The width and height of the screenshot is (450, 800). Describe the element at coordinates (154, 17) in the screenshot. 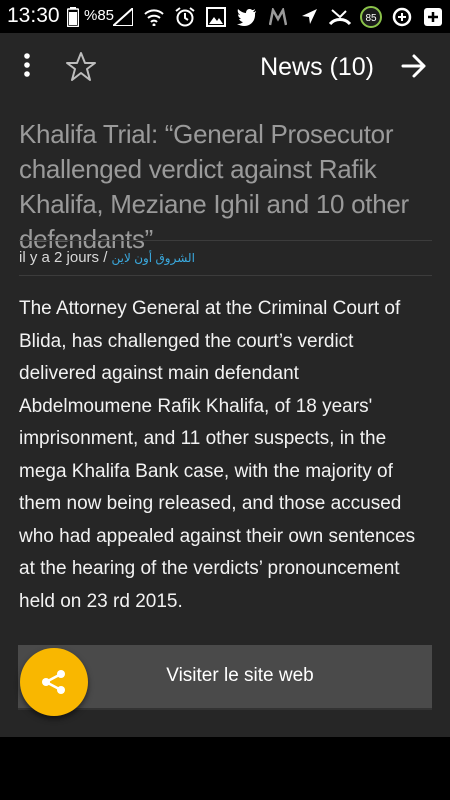

I see `wifi-icon` at that location.